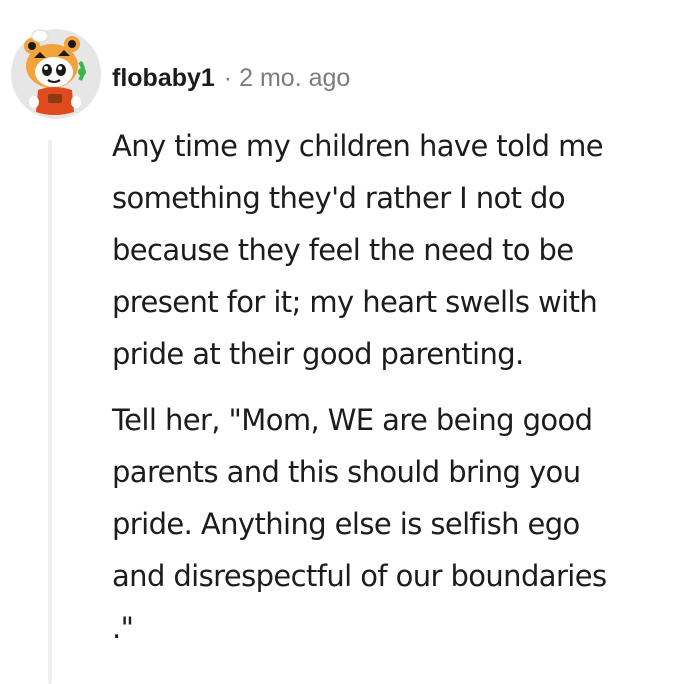 This screenshot has width=700, height=684. What do you see at coordinates (123, 628) in the screenshot?
I see `paragraph-line: ."` at bounding box center [123, 628].